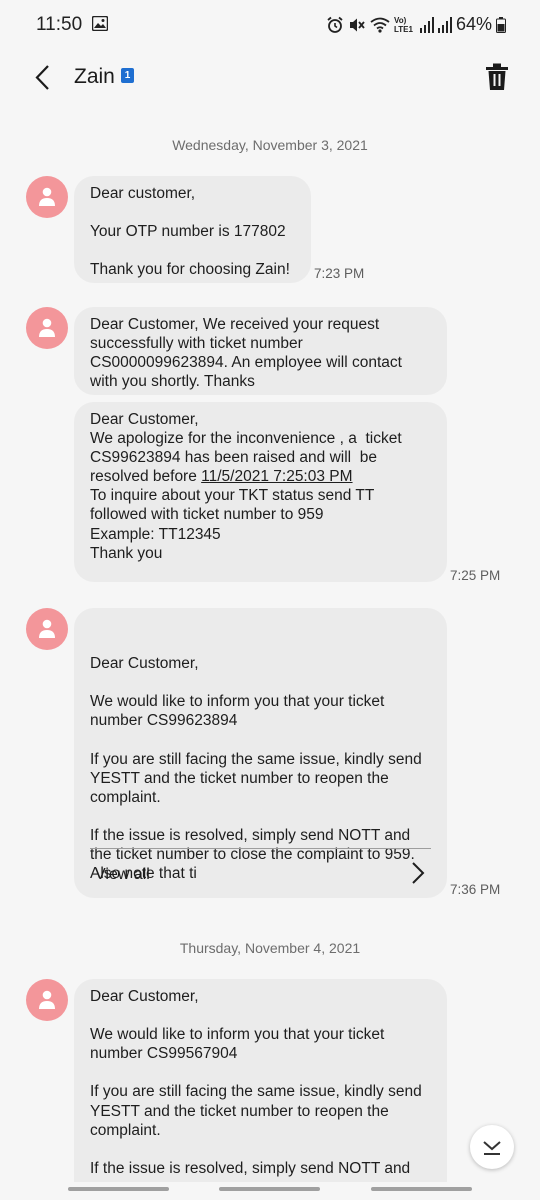  I want to click on conversation-header: Zain 1, so click(270, 78).